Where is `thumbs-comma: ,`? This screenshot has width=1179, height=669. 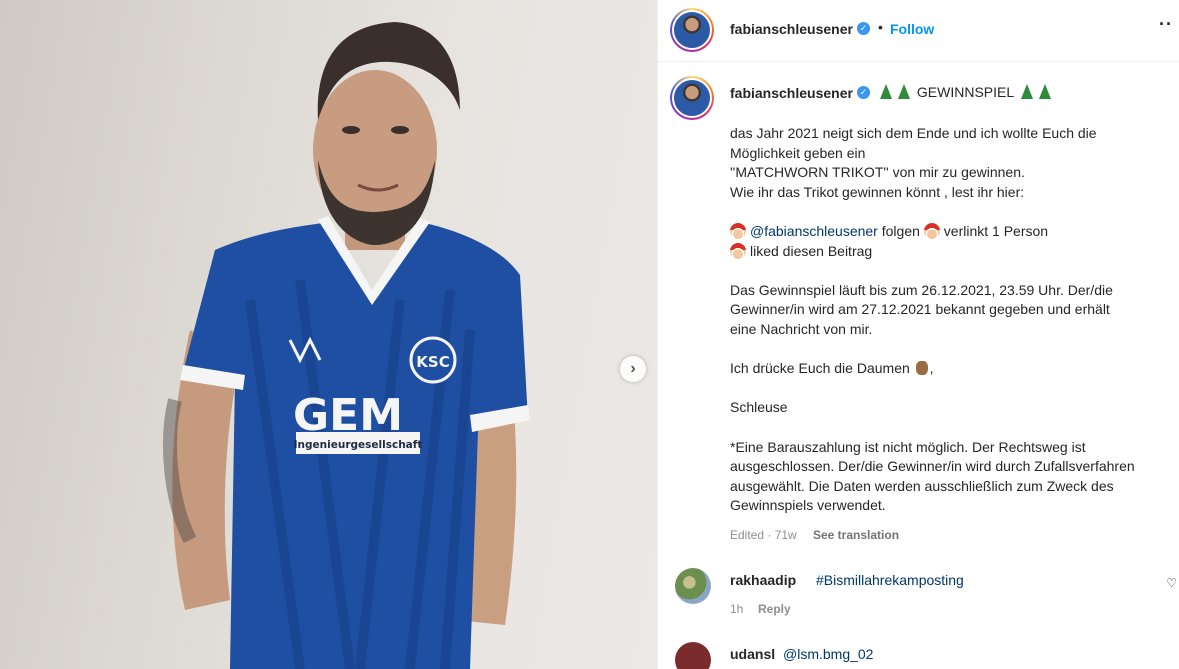 thumbs-comma: , is located at coordinates (931, 368).